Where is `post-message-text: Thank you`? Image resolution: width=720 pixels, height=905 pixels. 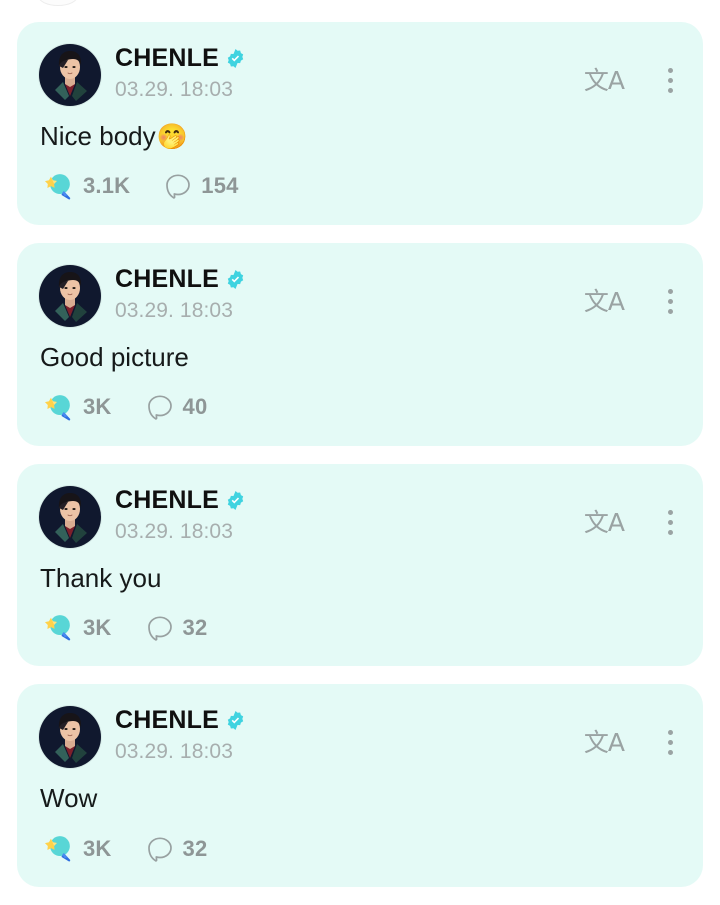 post-message-text: Thank you is located at coordinates (101, 577).